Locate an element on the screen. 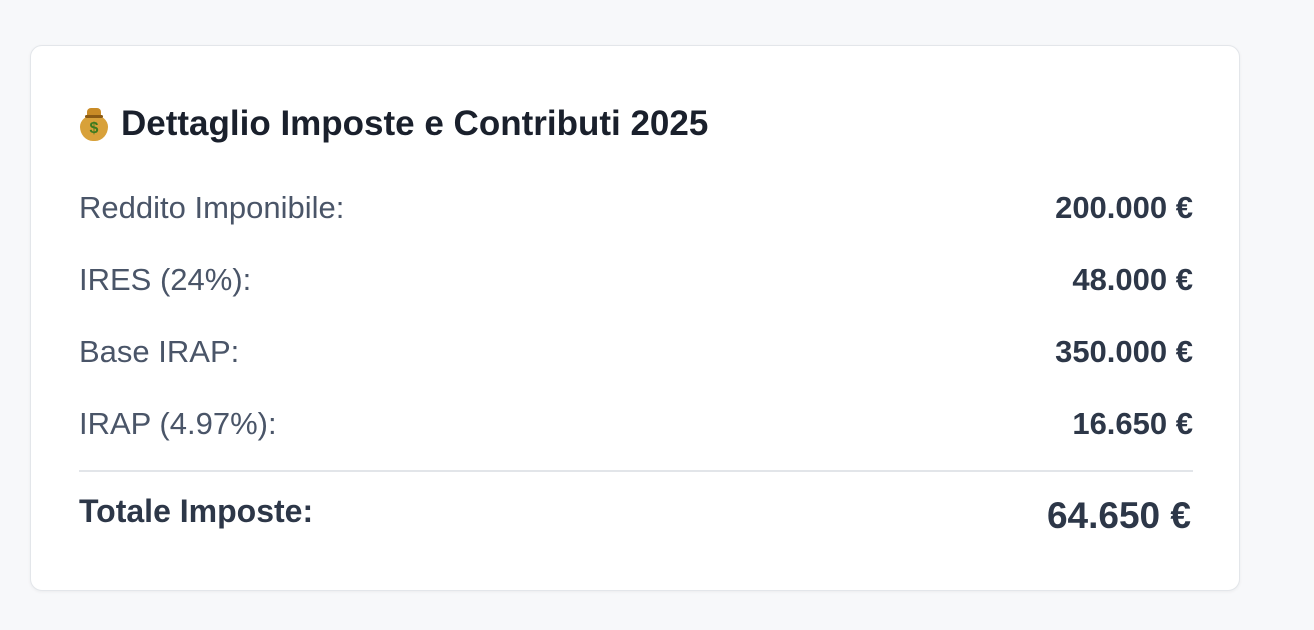 The height and width of the screenshot is (630, 1314). money-bag-icon: $ is located at coordinates (94, 124).